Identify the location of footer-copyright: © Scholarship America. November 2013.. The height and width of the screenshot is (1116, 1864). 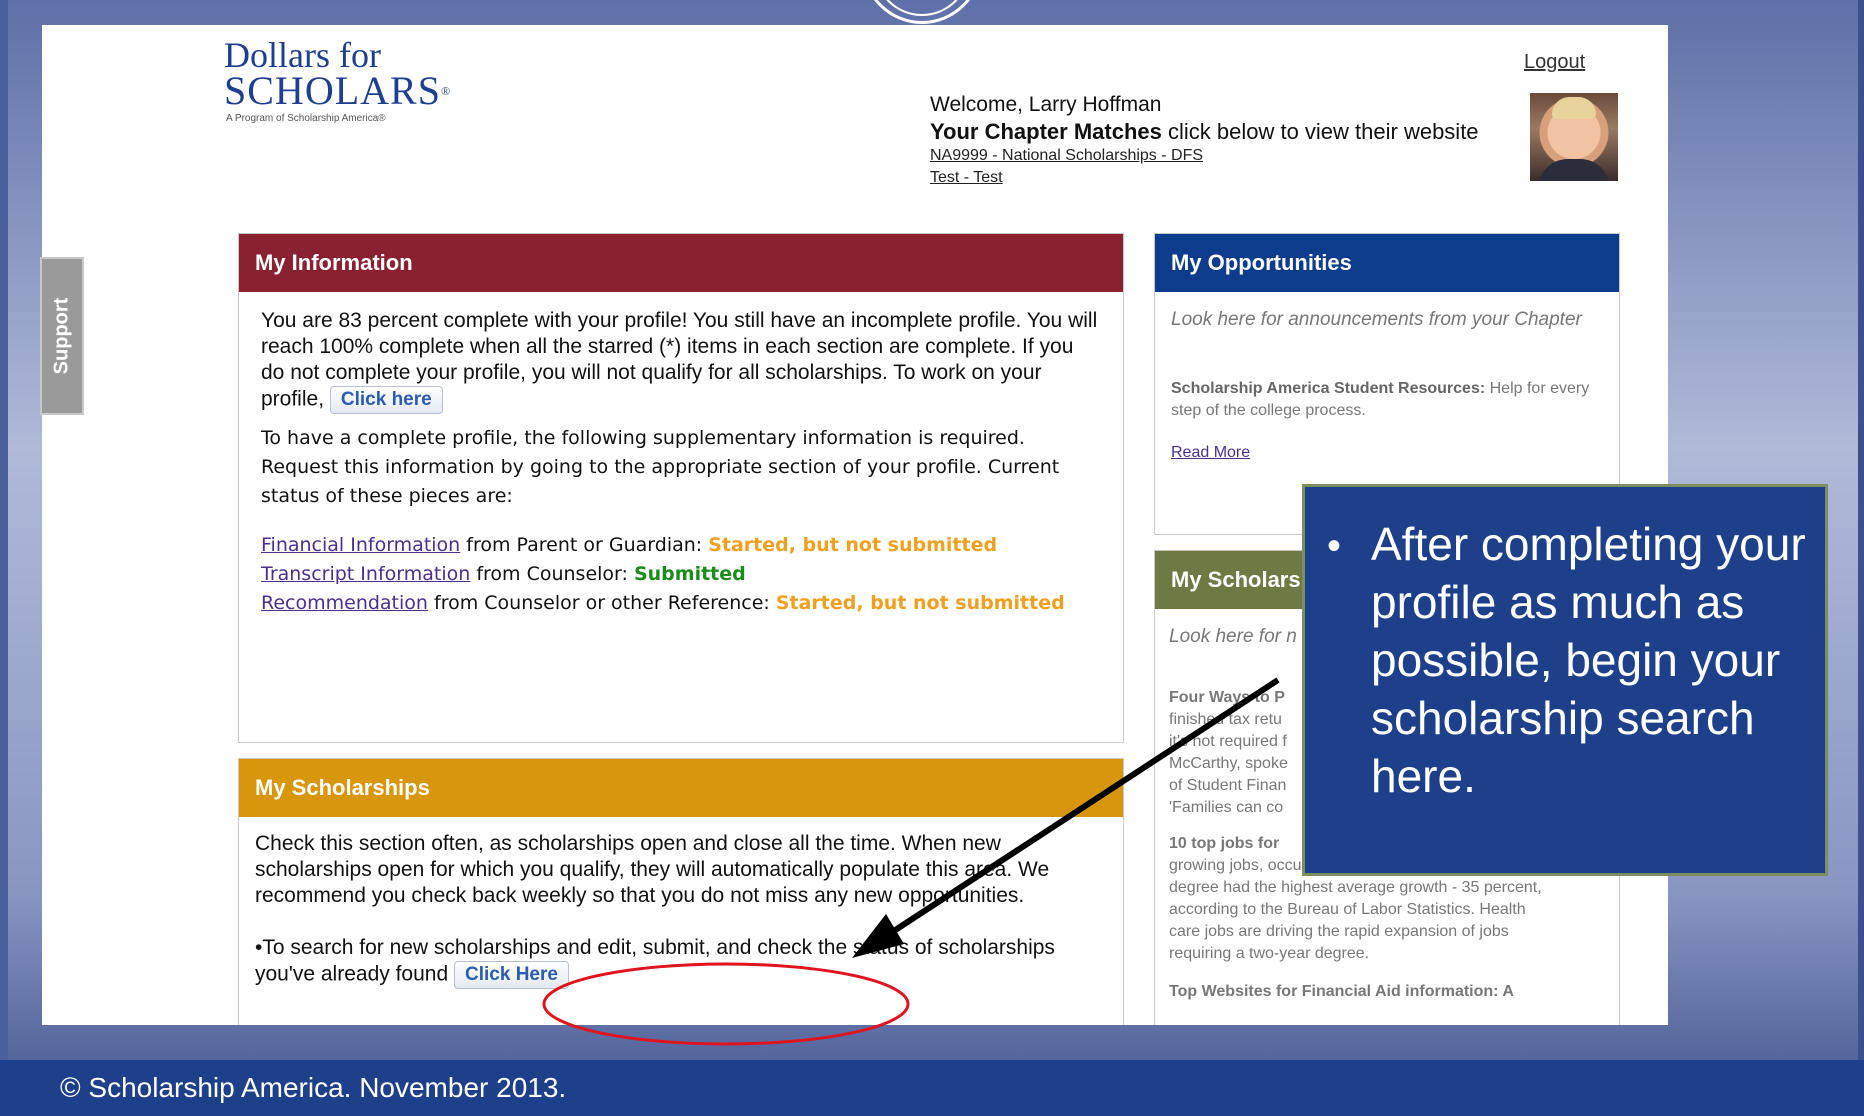
(932, 1088).